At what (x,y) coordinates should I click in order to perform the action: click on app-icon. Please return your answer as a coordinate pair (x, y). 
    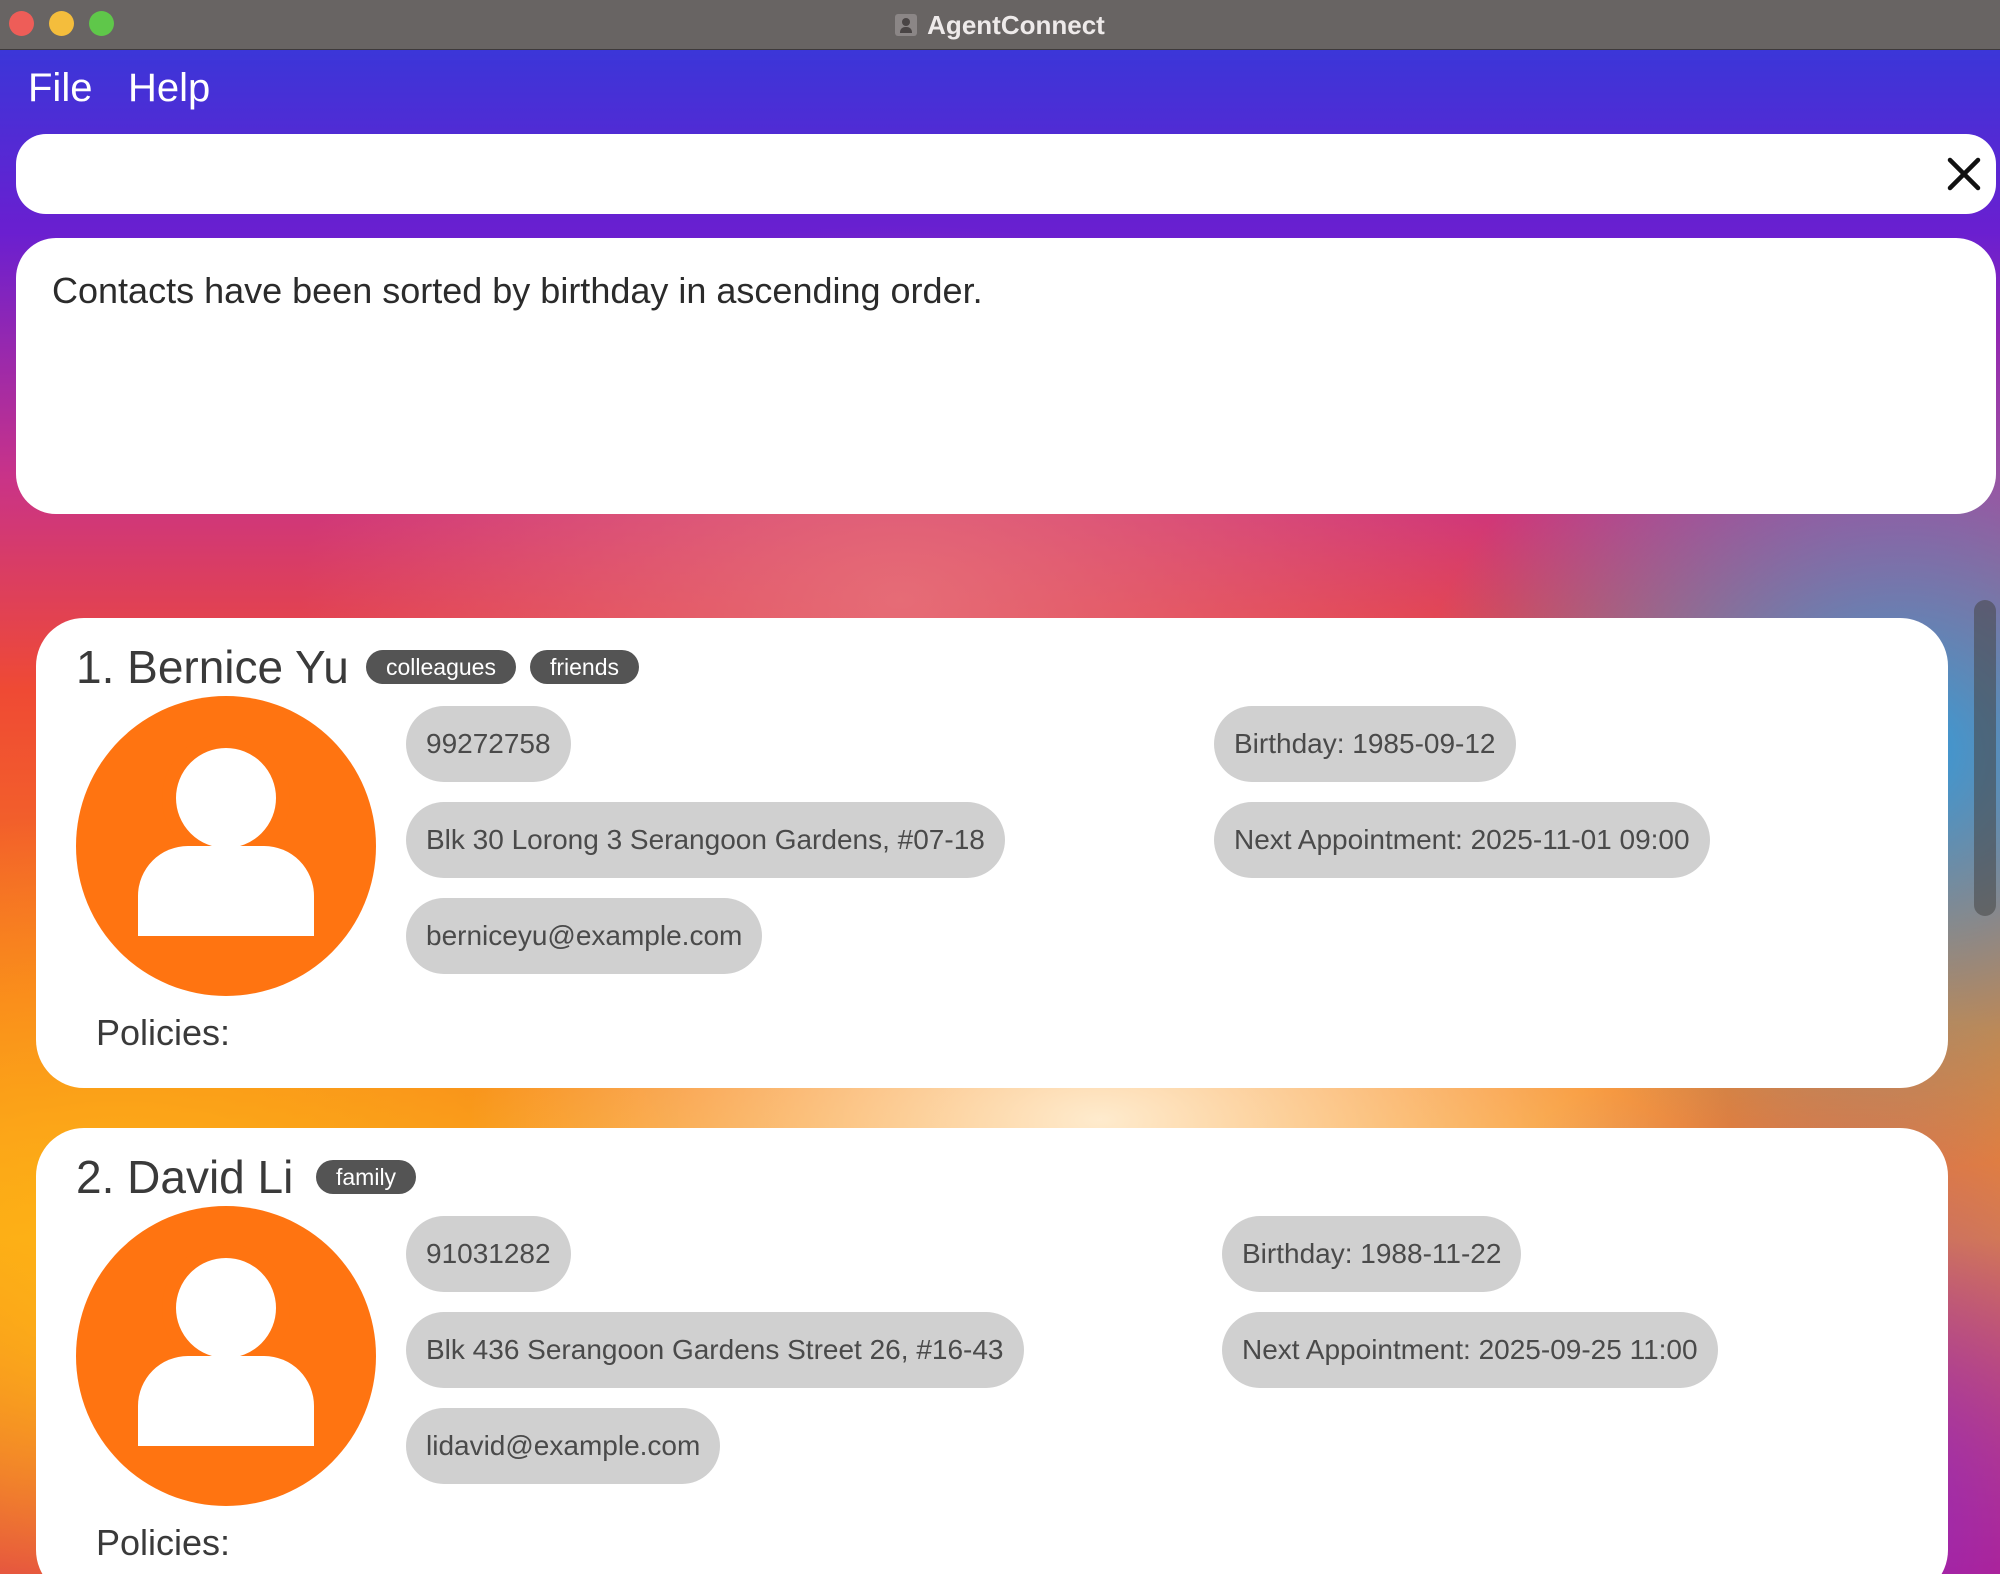
    Looking at the image, I should click on (906, 25).